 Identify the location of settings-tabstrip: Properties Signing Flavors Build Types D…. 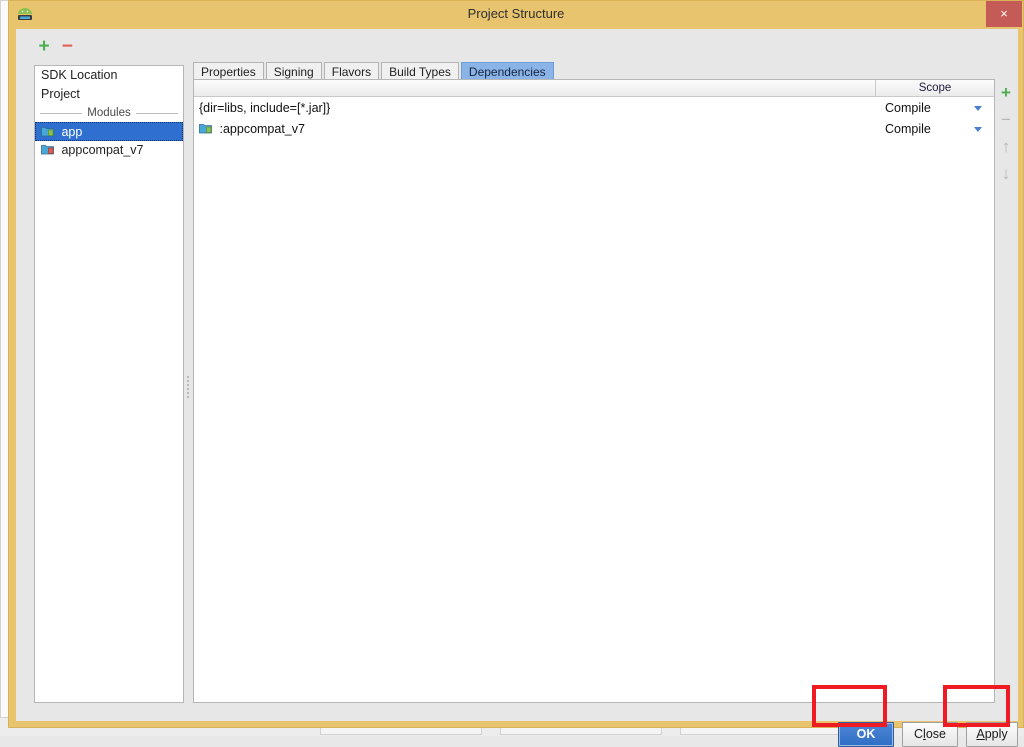
(374, 70).